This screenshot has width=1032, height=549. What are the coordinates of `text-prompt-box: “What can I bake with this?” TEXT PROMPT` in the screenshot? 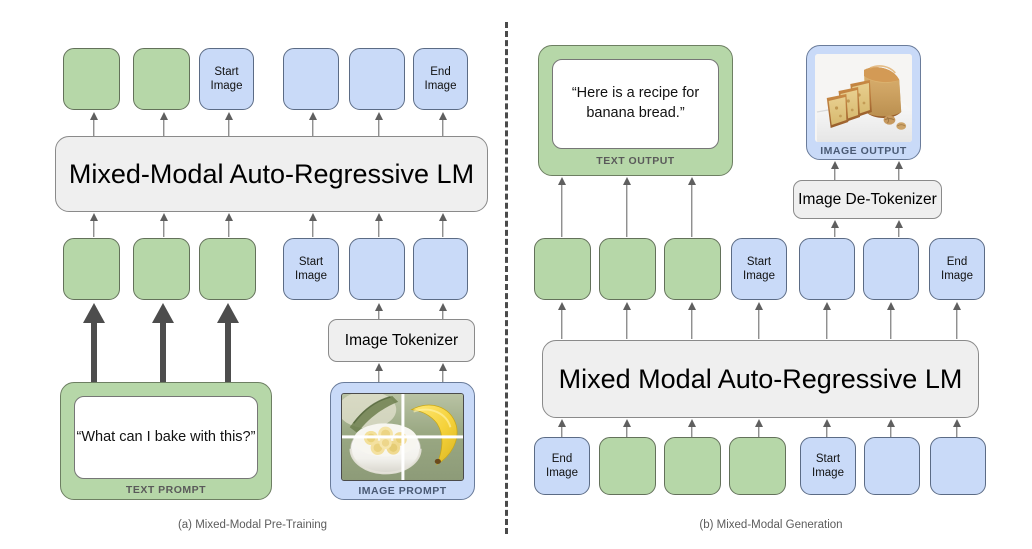 It's located at (166, 441).